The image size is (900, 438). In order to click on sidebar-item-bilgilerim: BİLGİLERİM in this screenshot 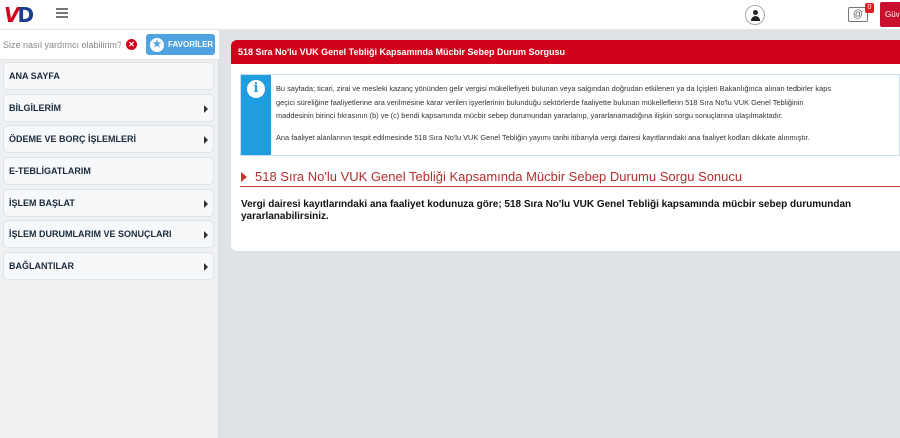, I will do `click(108, 107)`.